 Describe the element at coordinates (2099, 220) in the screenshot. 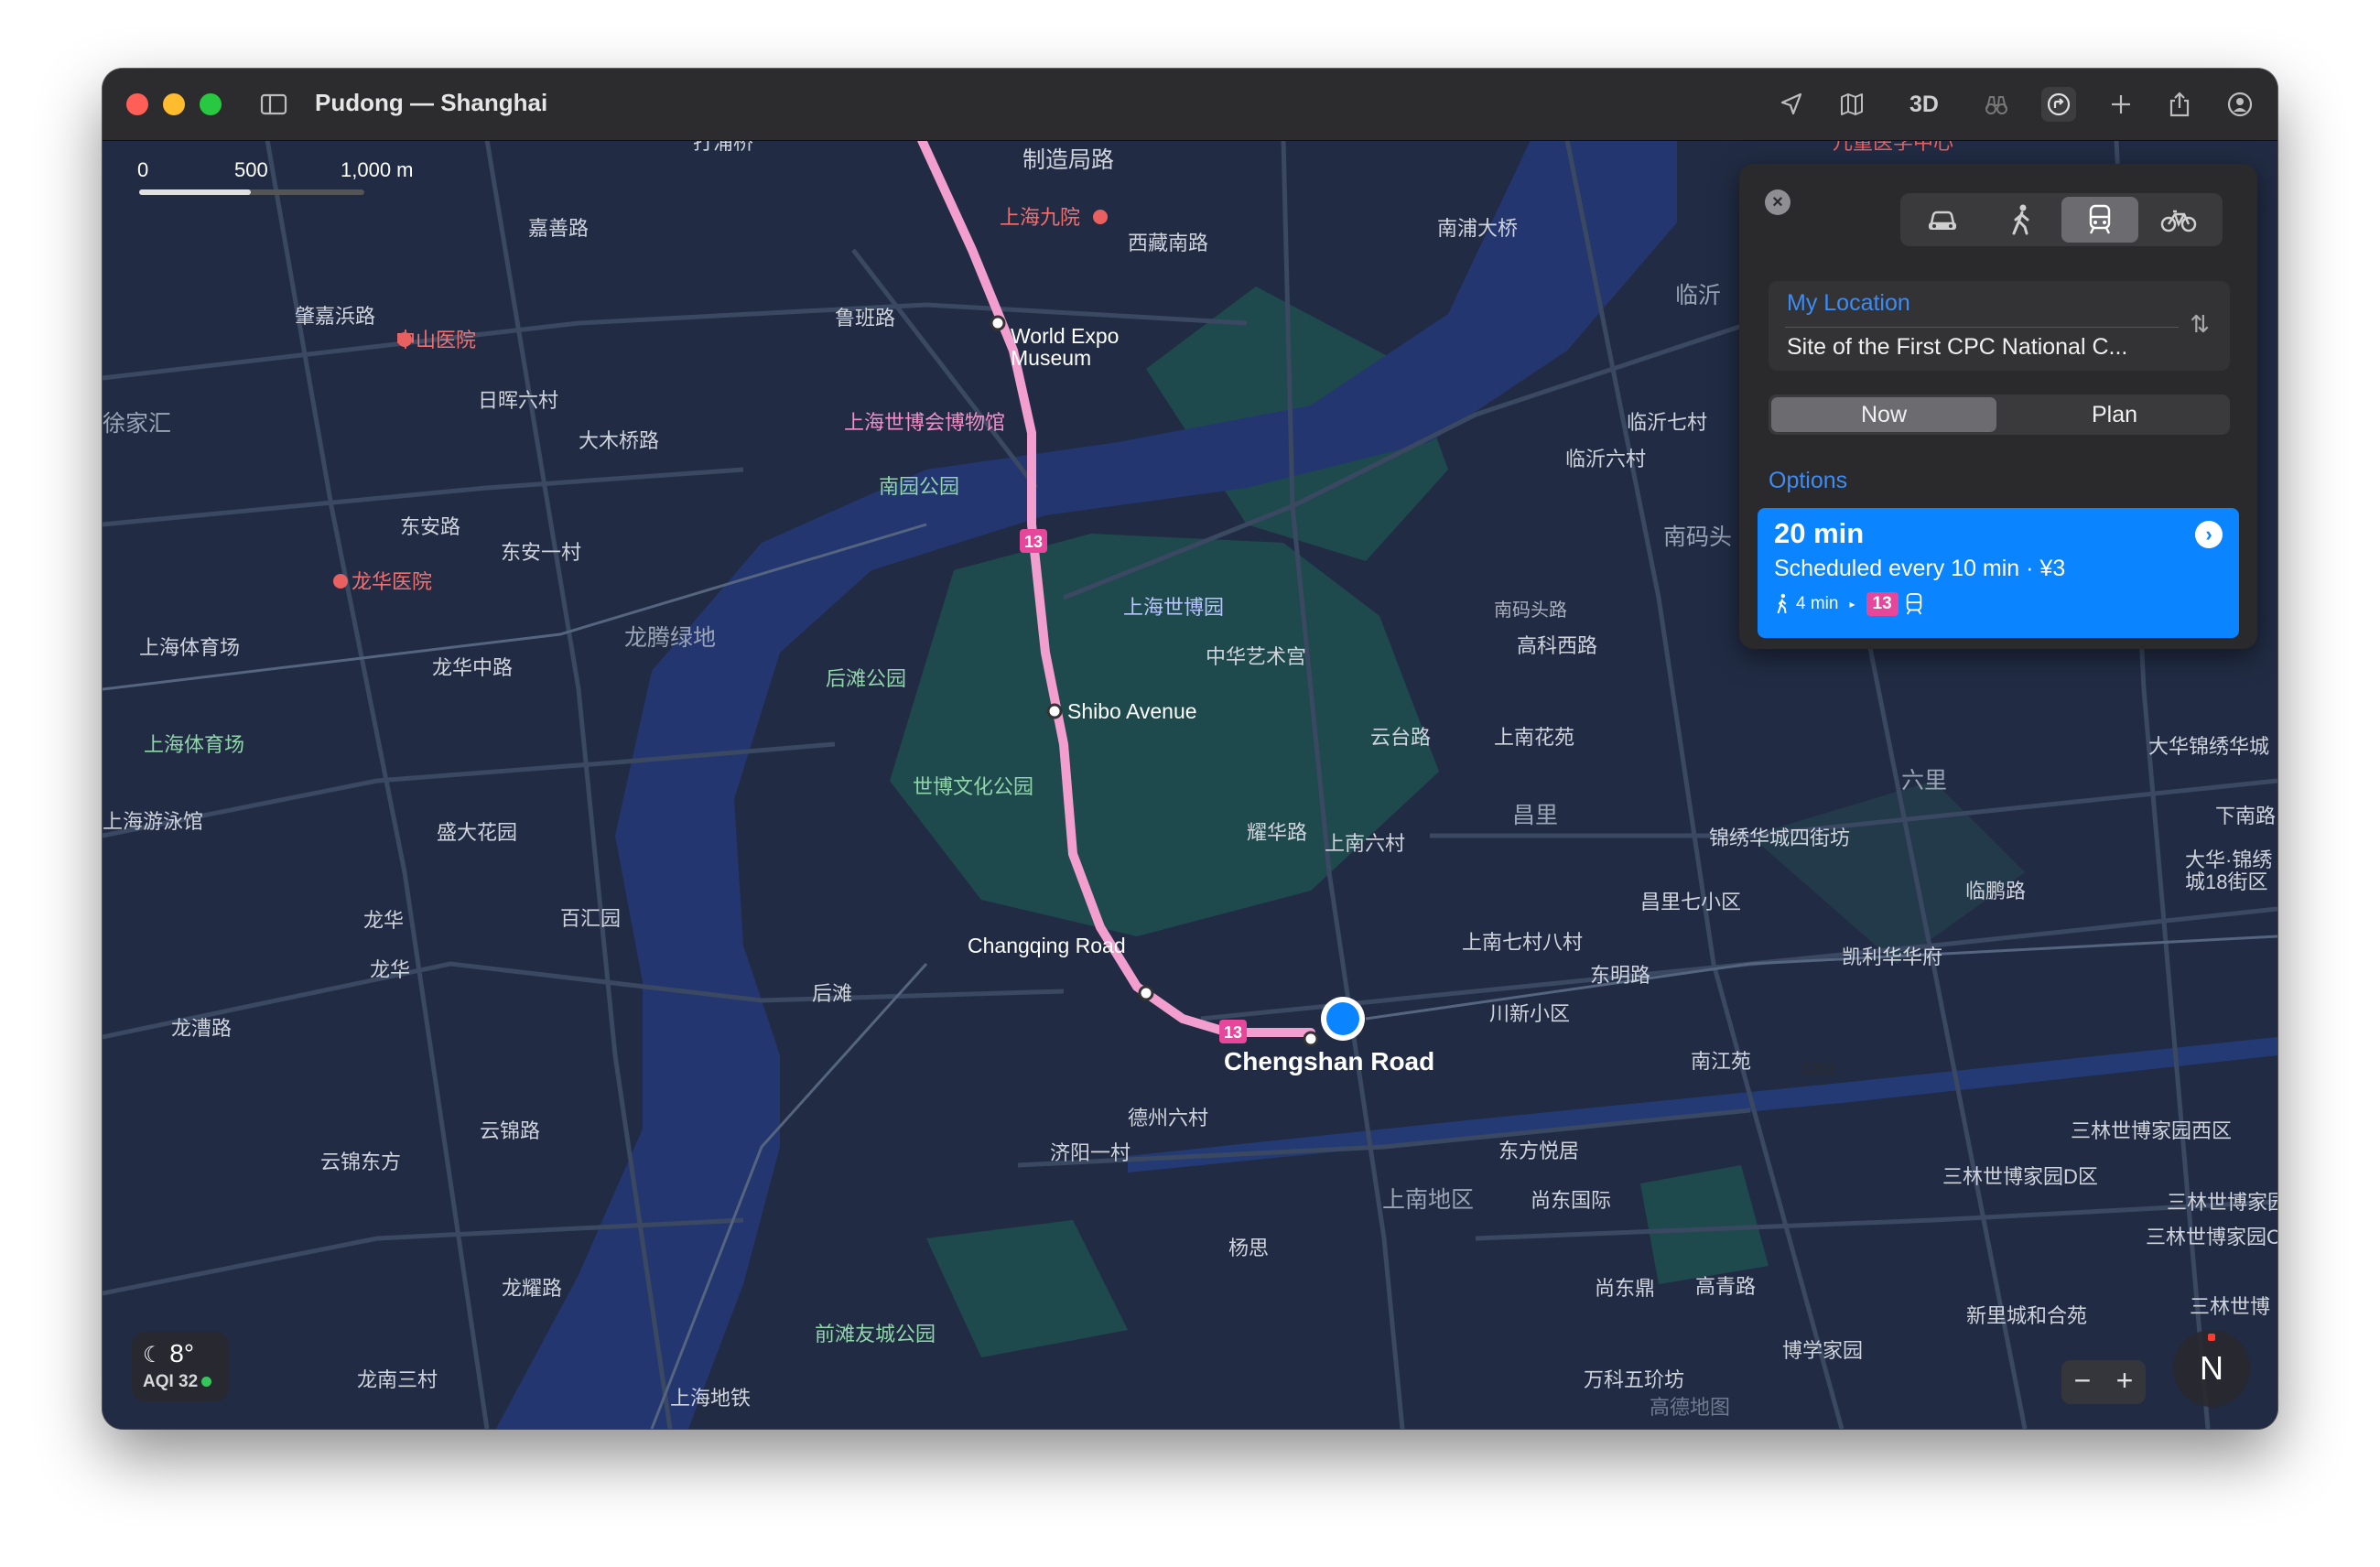

I see `transit-icon` at that location.